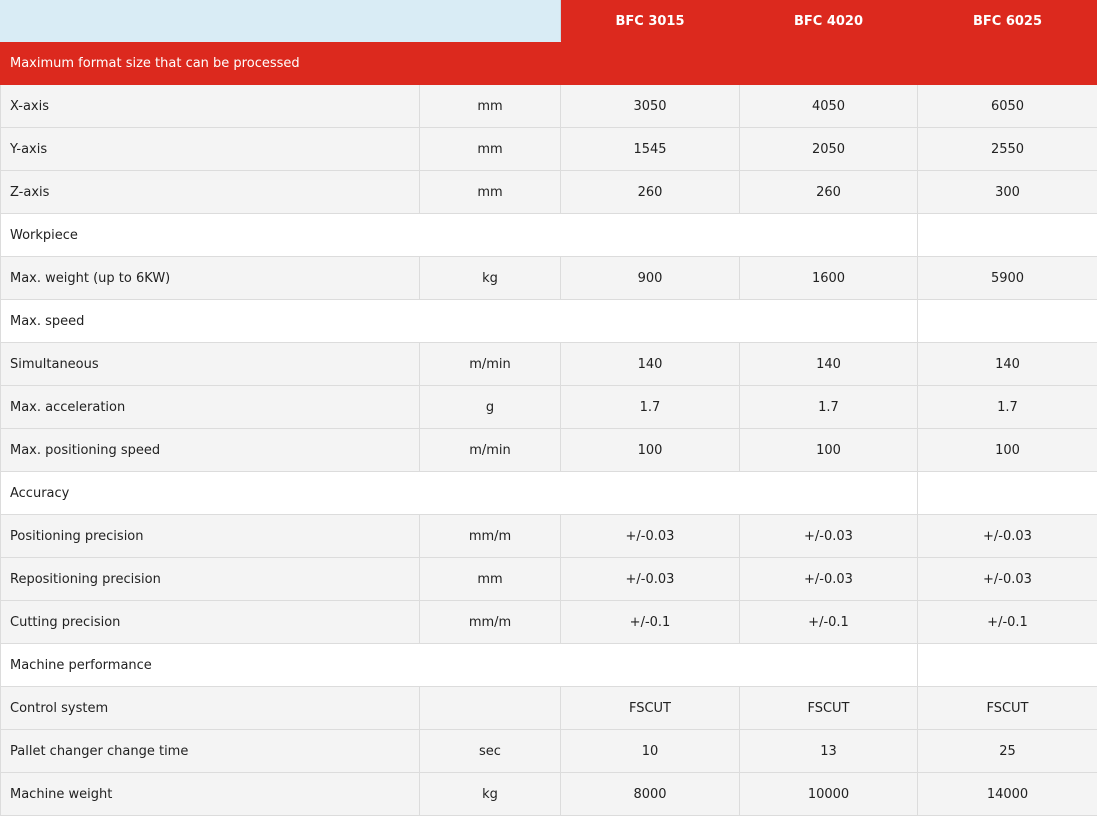  I want to click on spec-label: Repositioning precision, so click(210, 579).